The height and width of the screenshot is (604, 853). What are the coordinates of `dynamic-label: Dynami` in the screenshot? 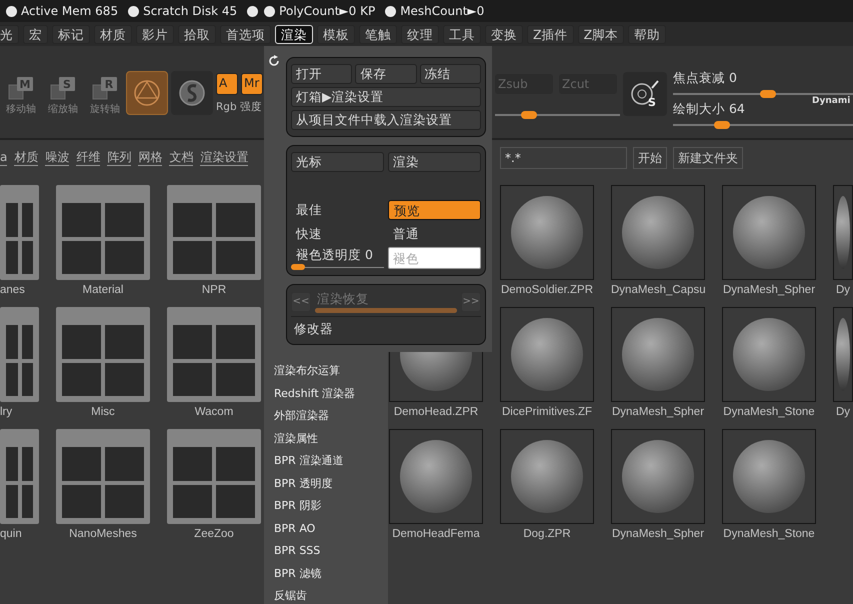 It's located at (831, 101).